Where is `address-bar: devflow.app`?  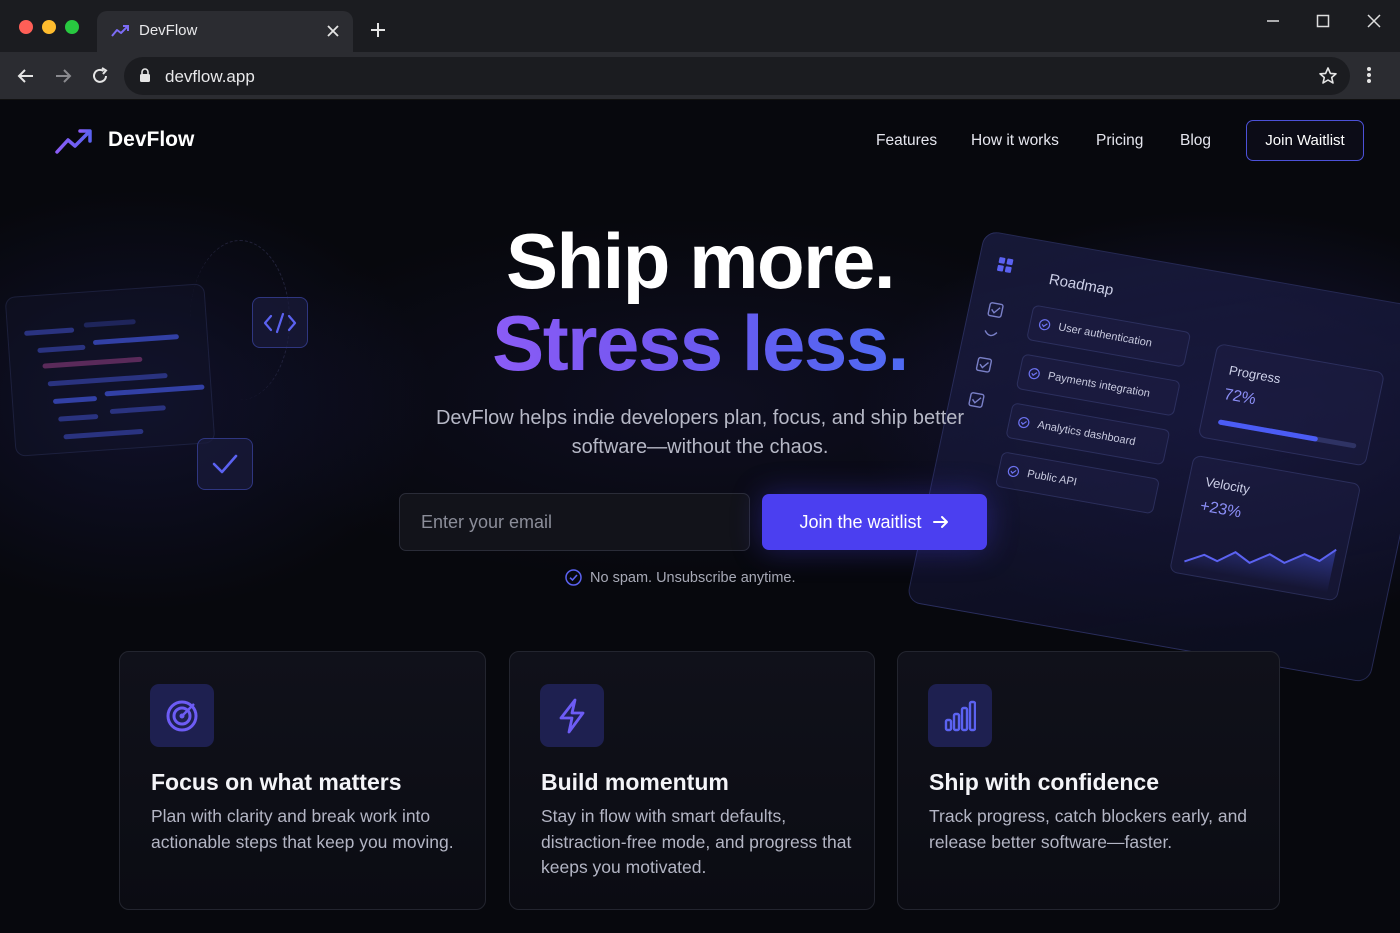
address-bar: devflow.app is located at coordinates (737, 76).